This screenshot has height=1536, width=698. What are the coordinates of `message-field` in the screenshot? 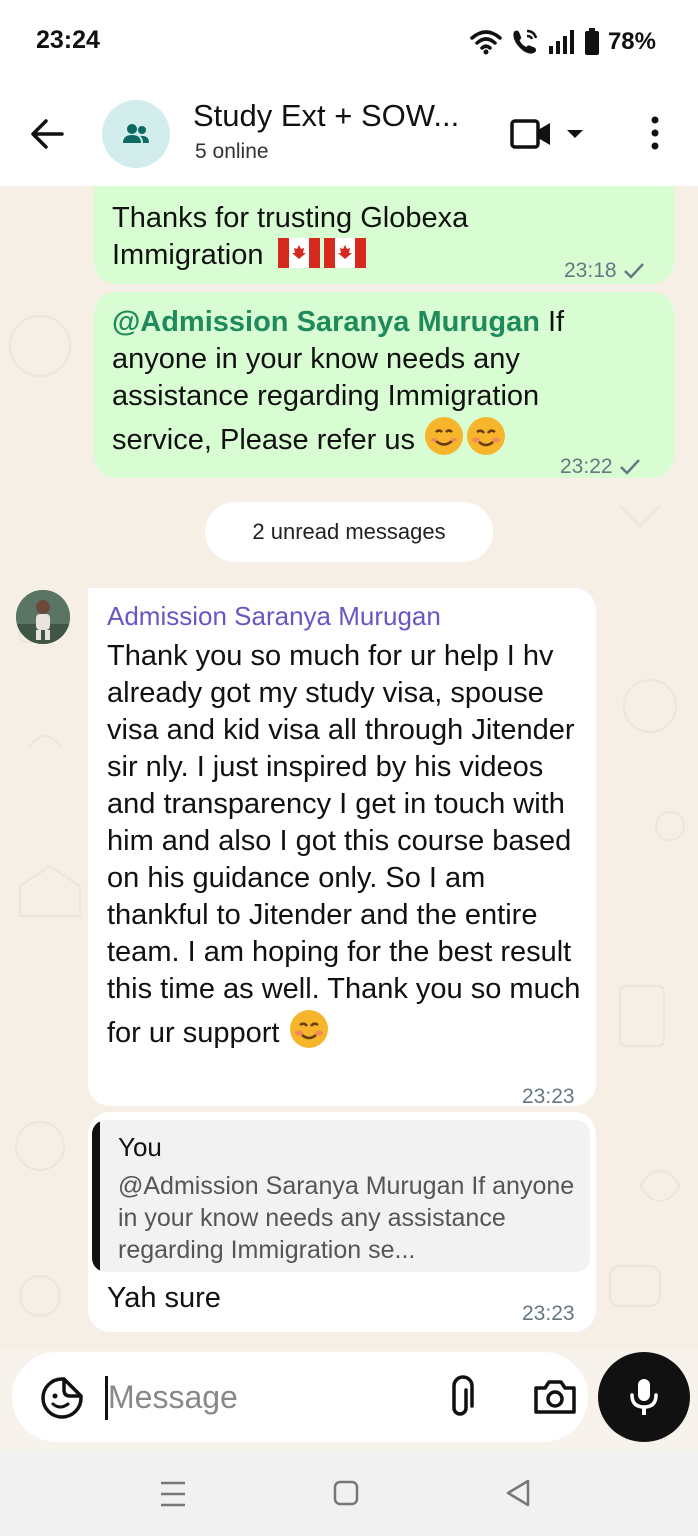 It's located at (300, 1397).